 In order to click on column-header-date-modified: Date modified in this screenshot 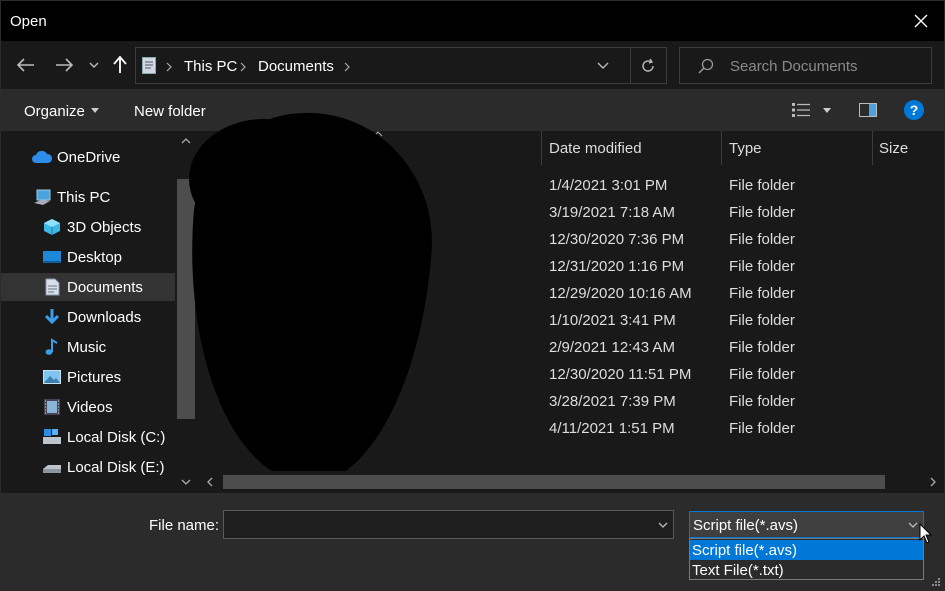, I will do `click(631, 148)`.